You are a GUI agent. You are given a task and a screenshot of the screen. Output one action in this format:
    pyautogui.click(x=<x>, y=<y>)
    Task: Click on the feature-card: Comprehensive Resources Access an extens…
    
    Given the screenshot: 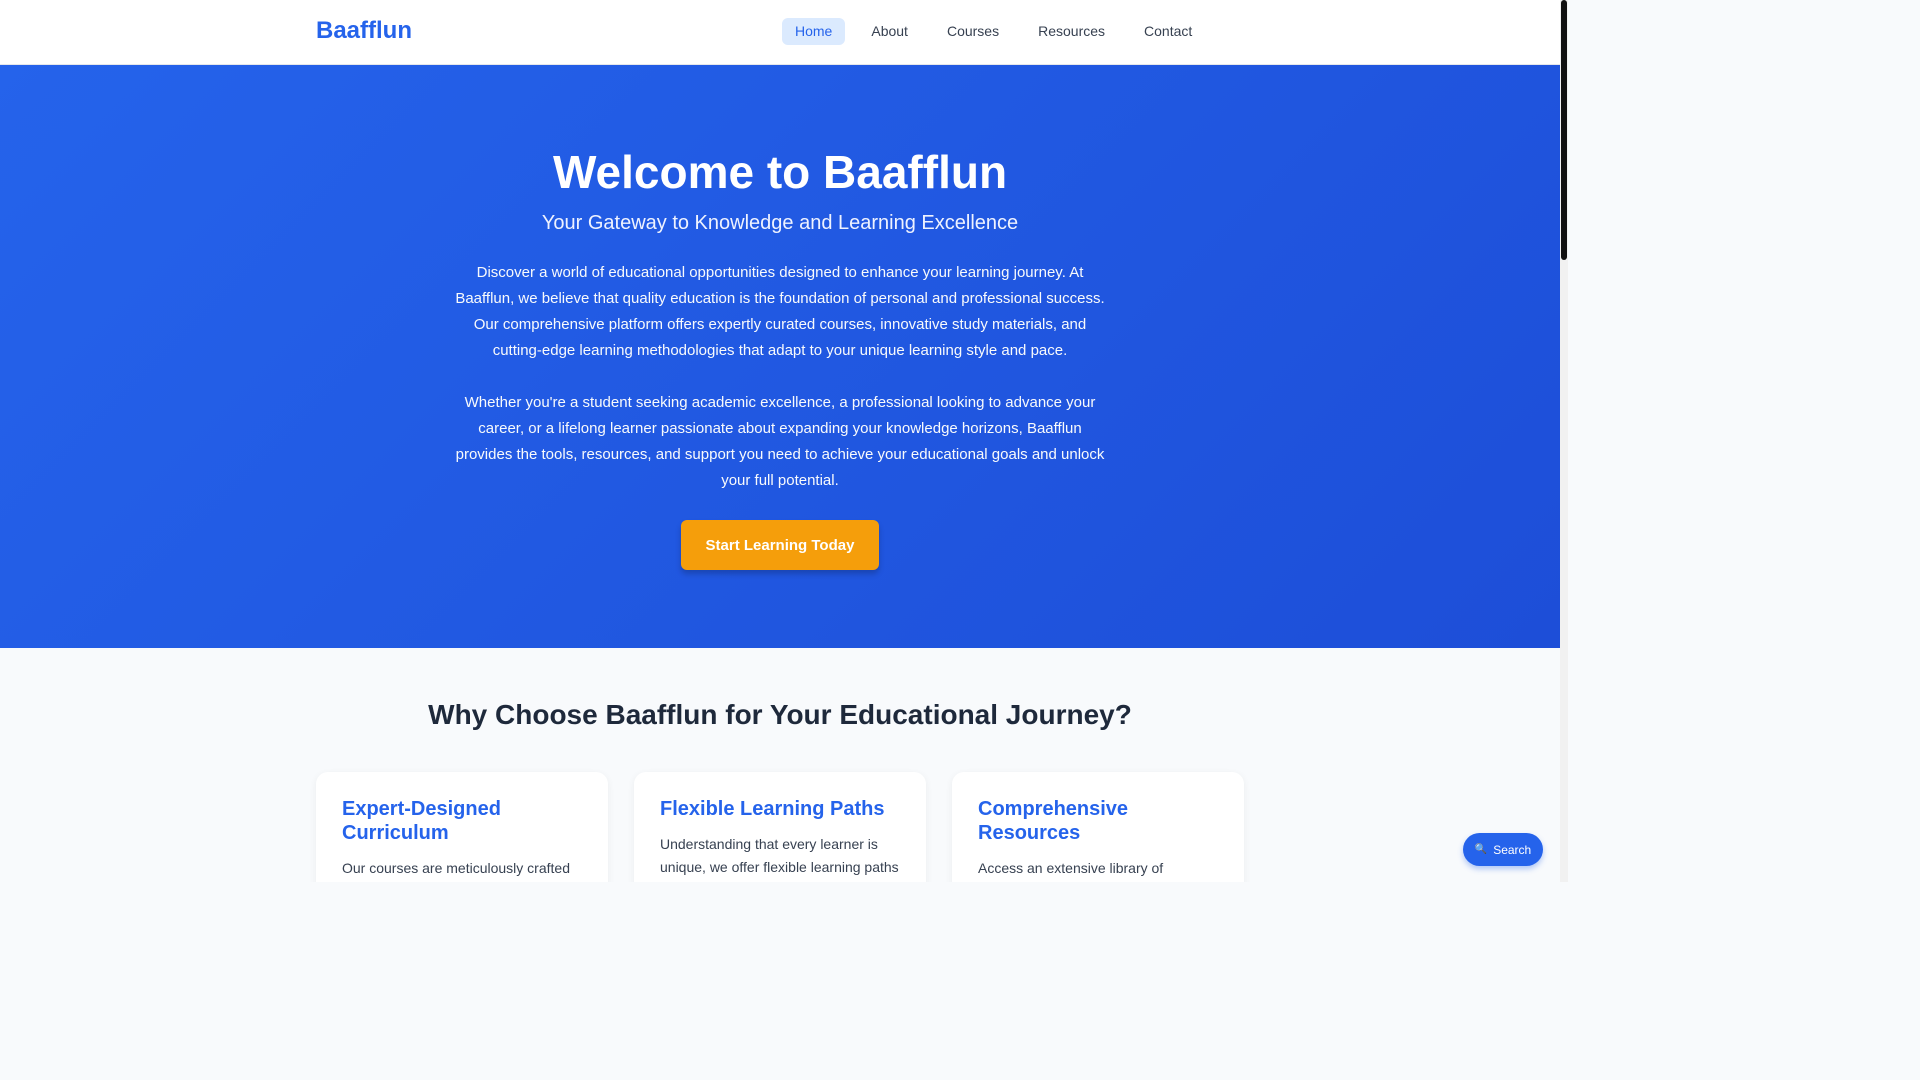 What is the action you would take?
    pyautogui.click(x=1098, y=827)
    